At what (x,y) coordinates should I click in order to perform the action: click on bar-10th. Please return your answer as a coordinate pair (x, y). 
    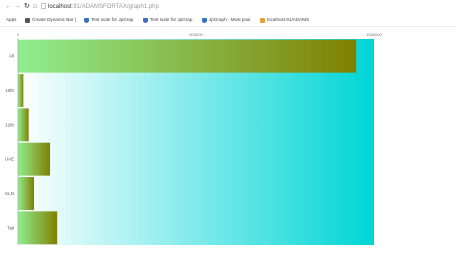
    Looking at the image, I should click on (21, 90).